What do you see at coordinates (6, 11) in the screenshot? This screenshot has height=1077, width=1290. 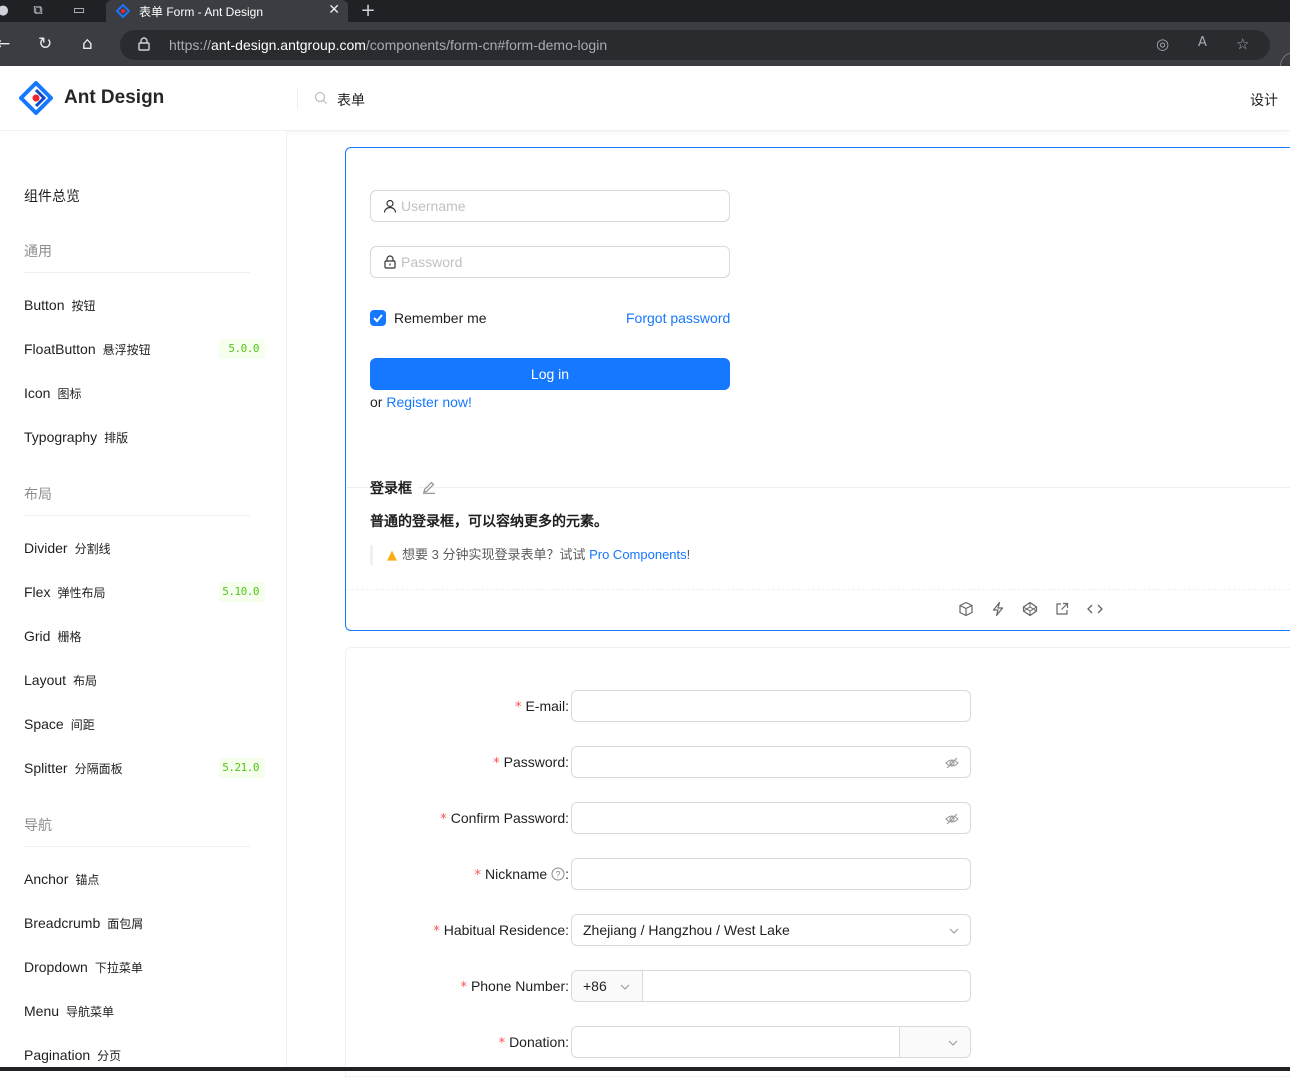 I see `profile-icon: ●` at bounding box center [6, 11].